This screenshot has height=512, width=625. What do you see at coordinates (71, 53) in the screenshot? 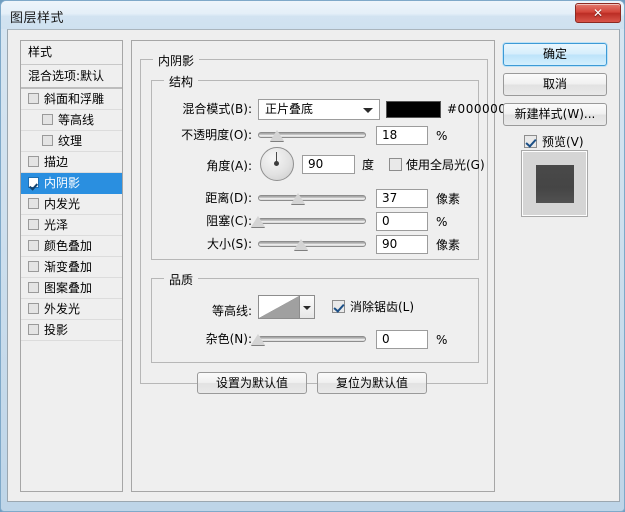
I see `sidebar-header: 样式` at bounding box center [71, 53].